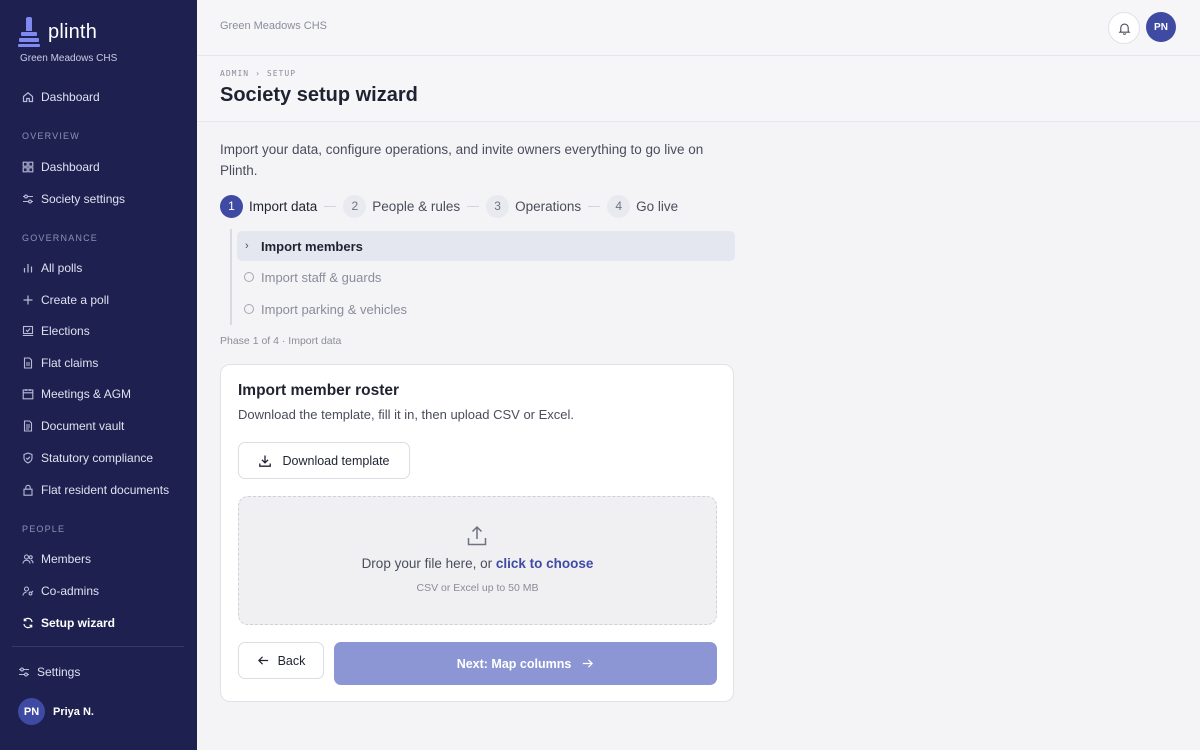 This screenshot has width=1200, height=750. I want to click on sidebar-item-label: Settings, so click(59, 672).